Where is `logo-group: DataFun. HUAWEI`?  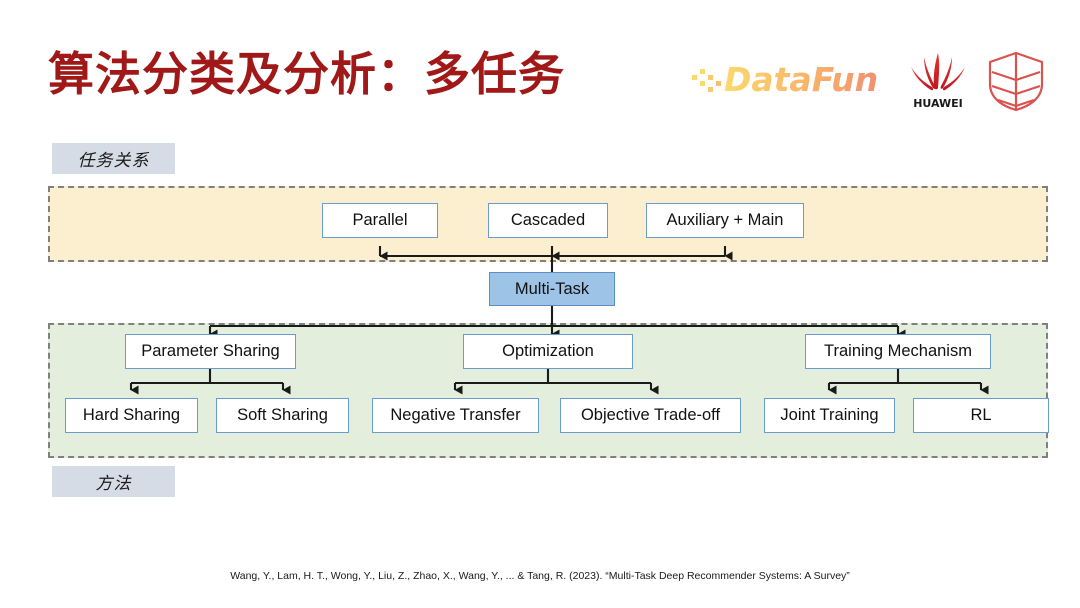 logo-group: DataFun. HUAWEI is located at coordinates (867, 81).